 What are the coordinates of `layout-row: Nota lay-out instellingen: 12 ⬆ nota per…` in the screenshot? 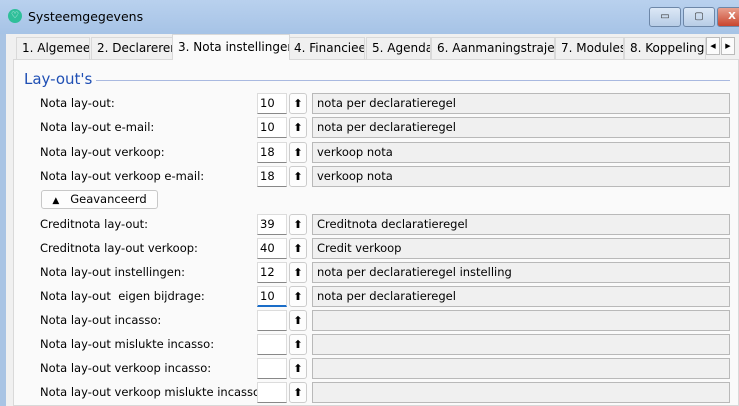 It's located at (369, 273).